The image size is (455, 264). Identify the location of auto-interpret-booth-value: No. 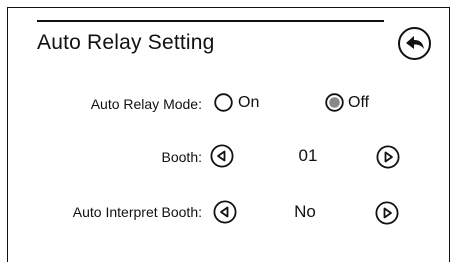
(305, 211).